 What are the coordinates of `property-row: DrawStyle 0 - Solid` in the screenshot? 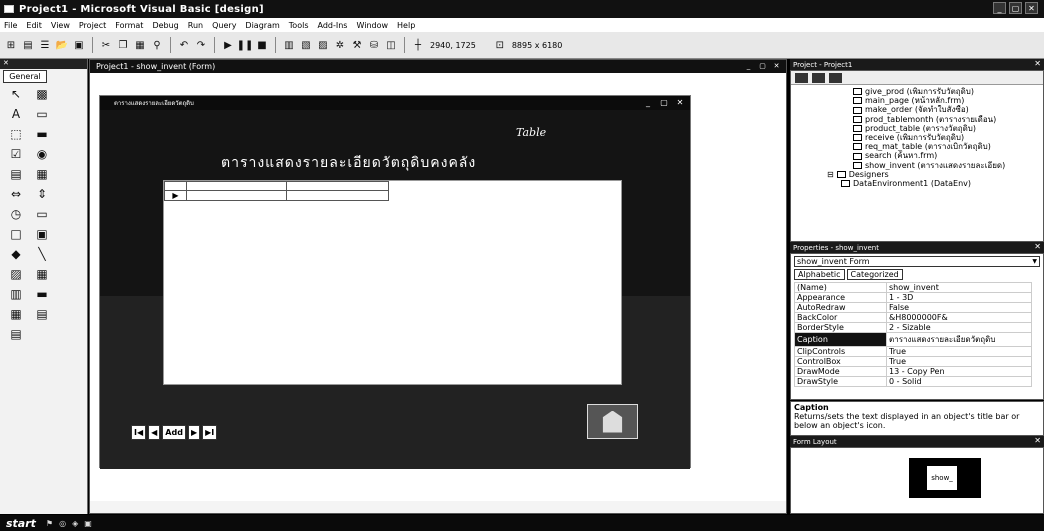 It's located at (913, 381).